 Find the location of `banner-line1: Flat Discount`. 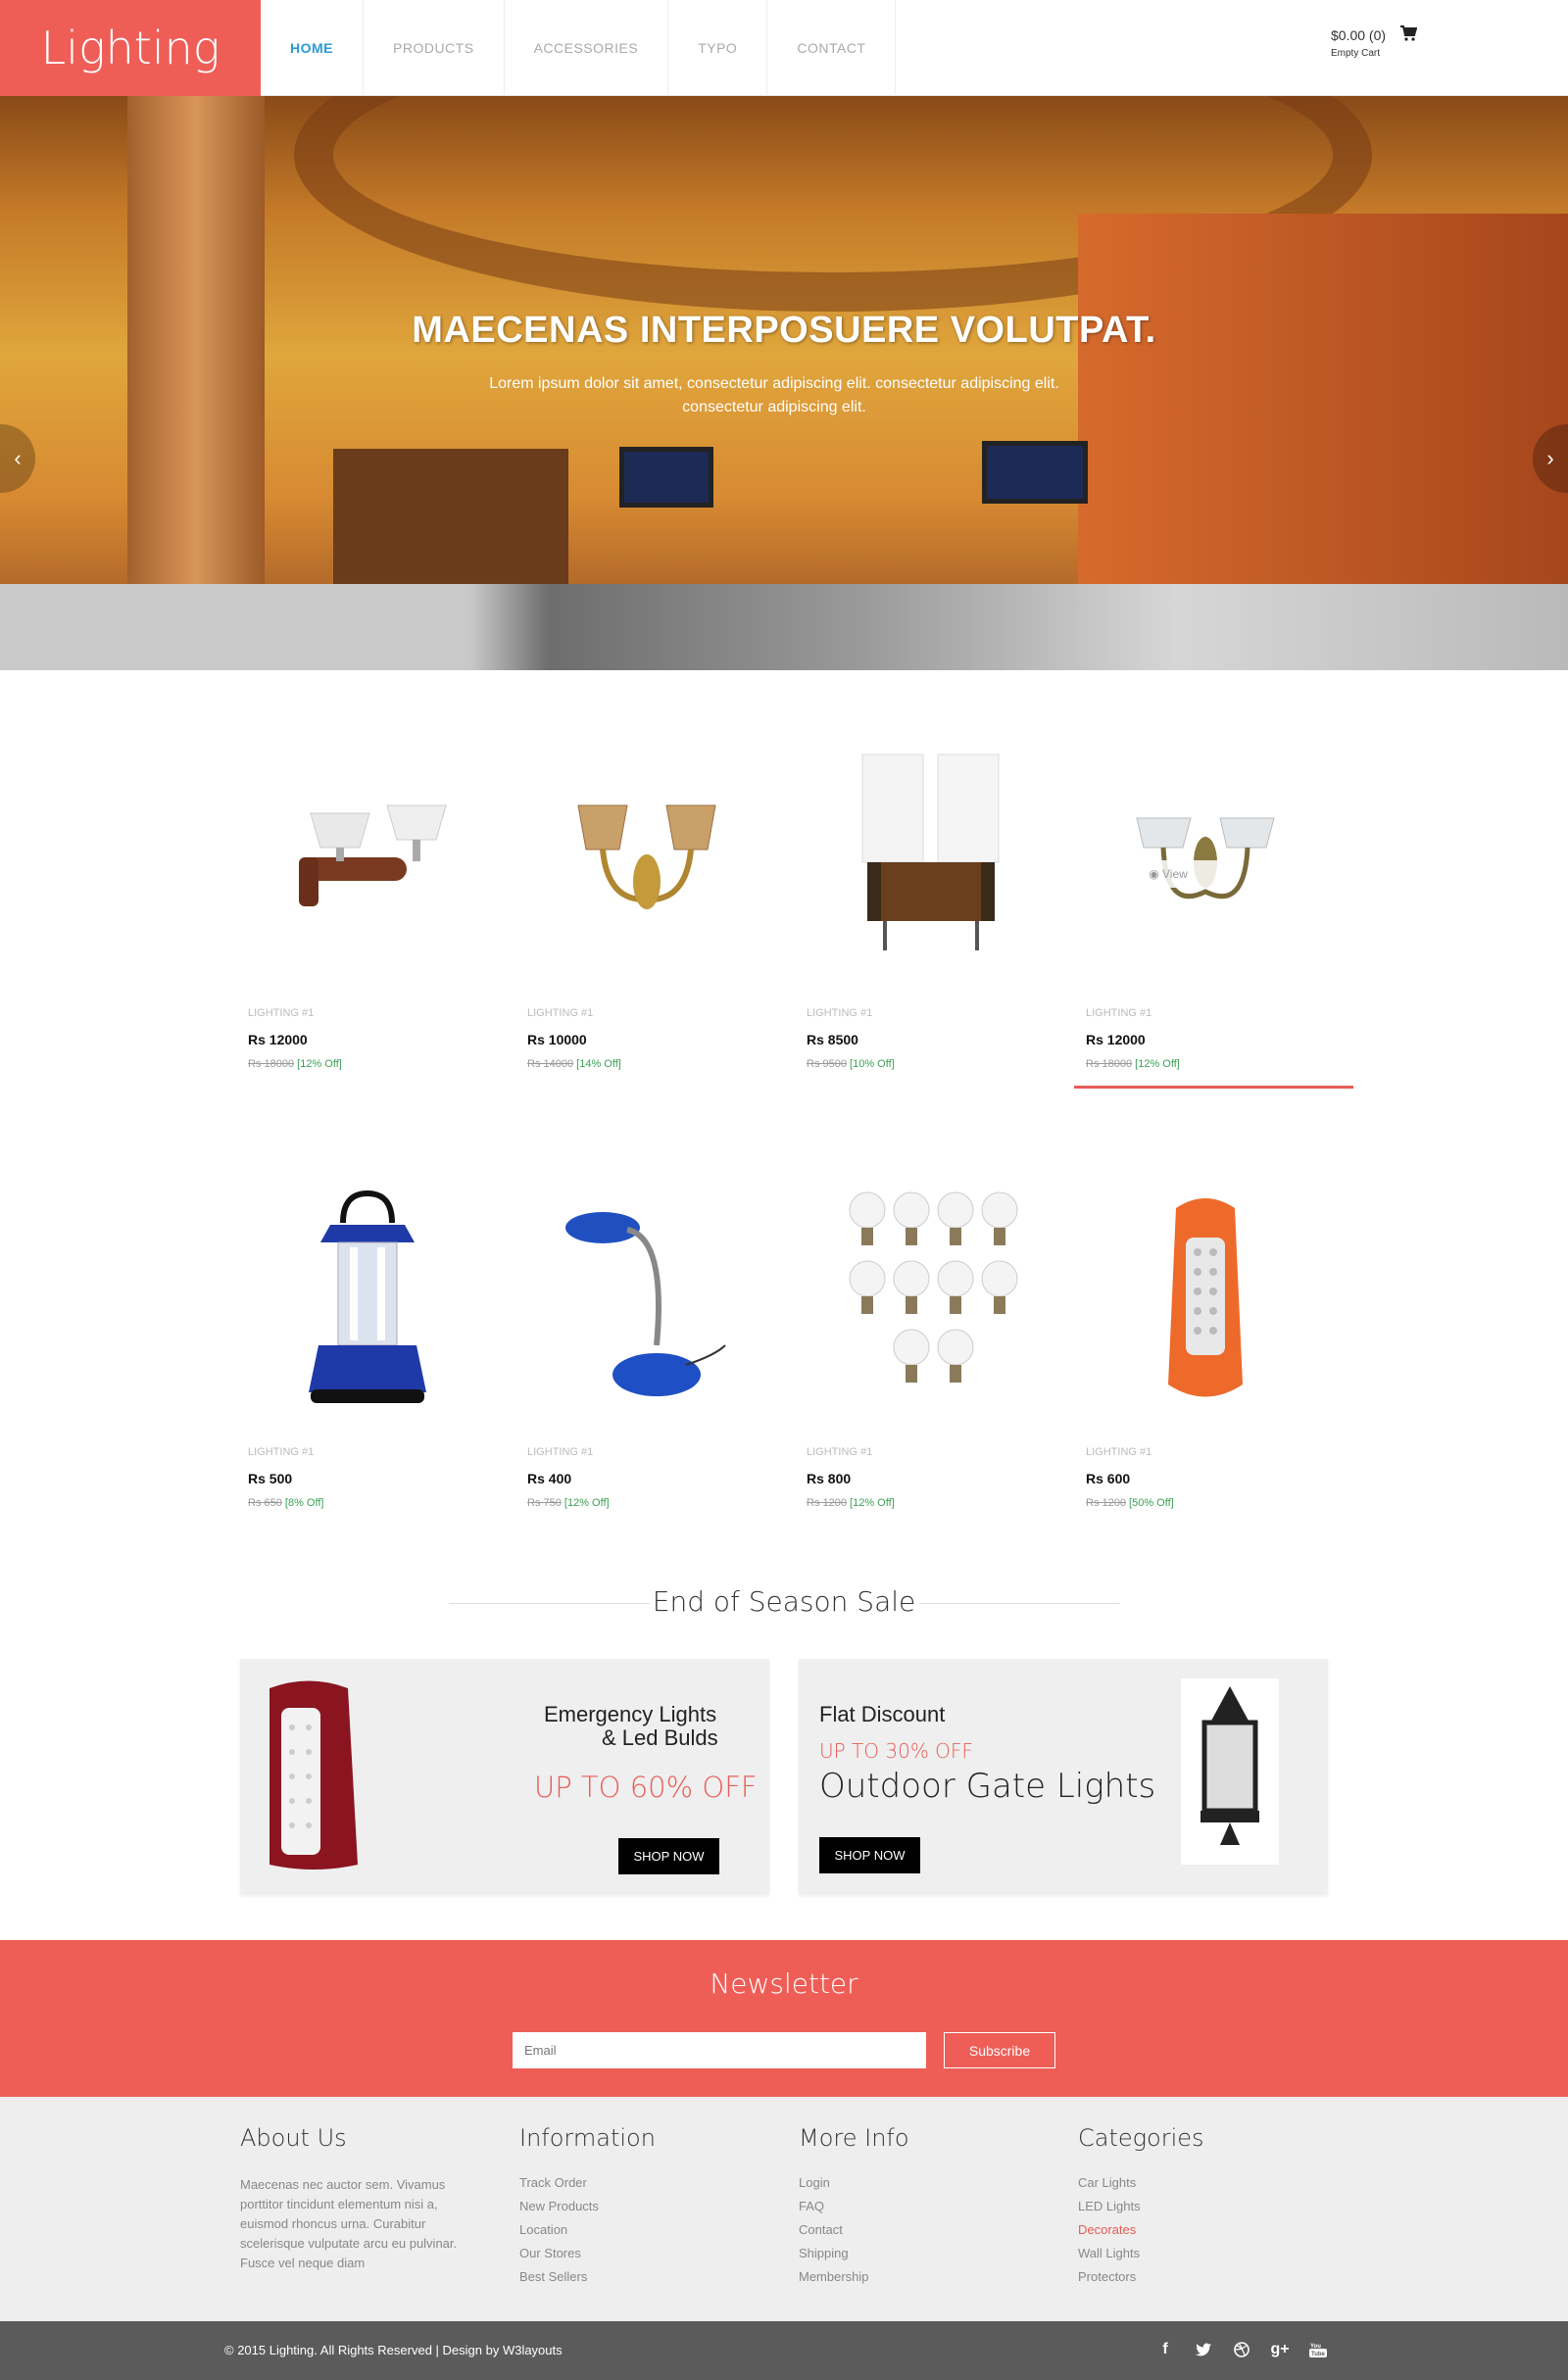

banner-line1: Flat Discount is located at coordinates (882, 1714).